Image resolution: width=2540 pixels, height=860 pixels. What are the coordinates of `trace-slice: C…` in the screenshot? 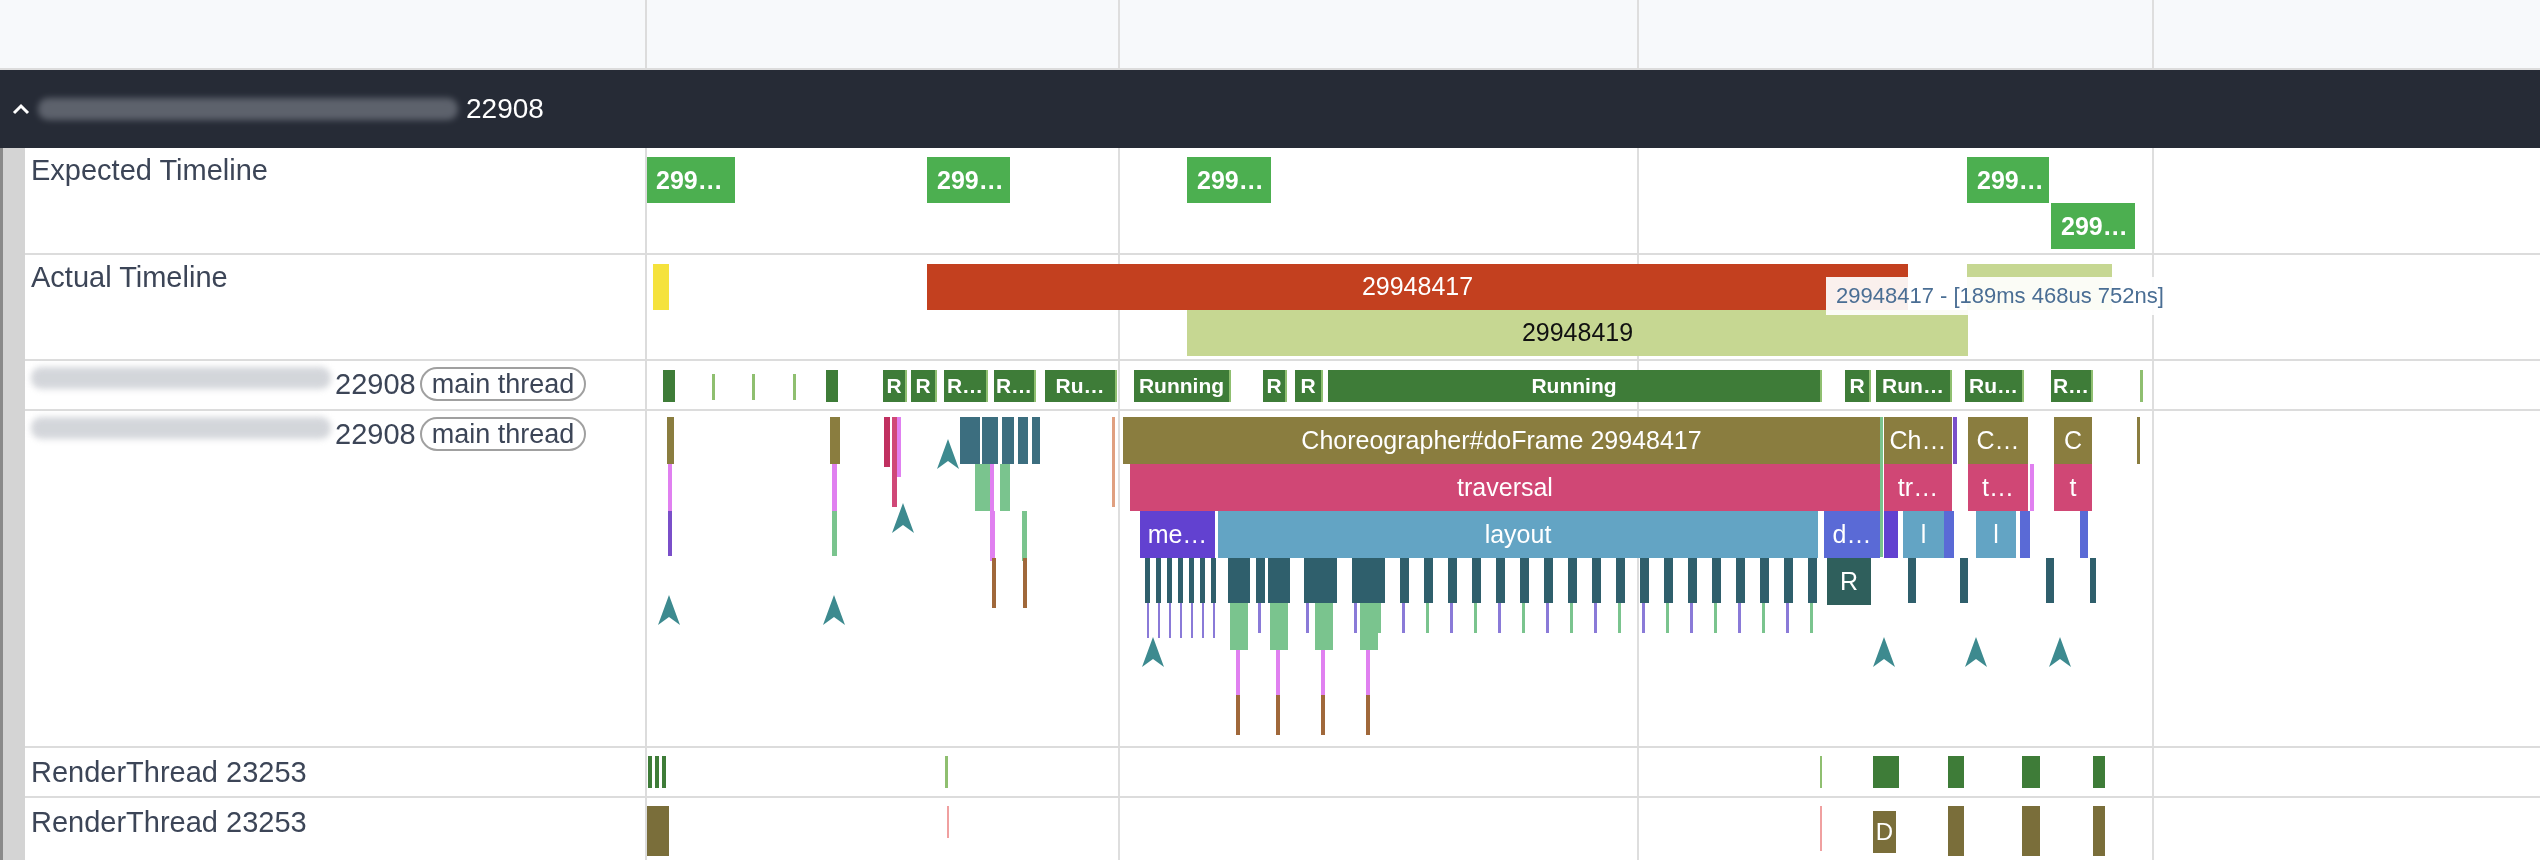 It's located at (1998, 441).